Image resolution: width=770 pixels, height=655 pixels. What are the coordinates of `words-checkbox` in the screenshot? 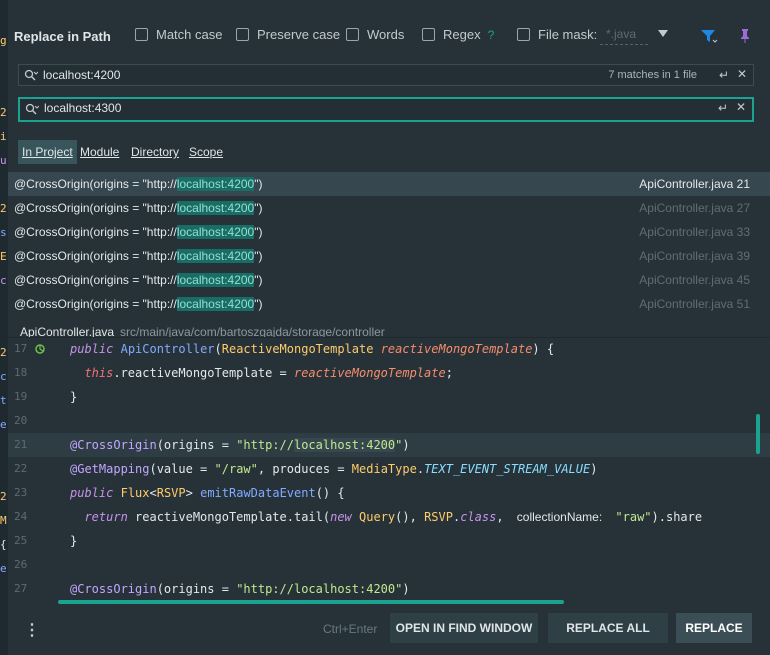 It's located at (352, 34).